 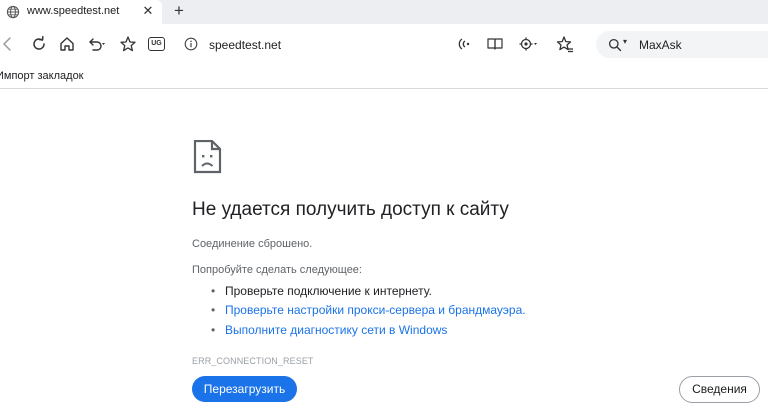 What do you see at coordinates (245, 45) in the screenshot?
I see `url-text: speedtest.net` at bounding box center [245, 45].